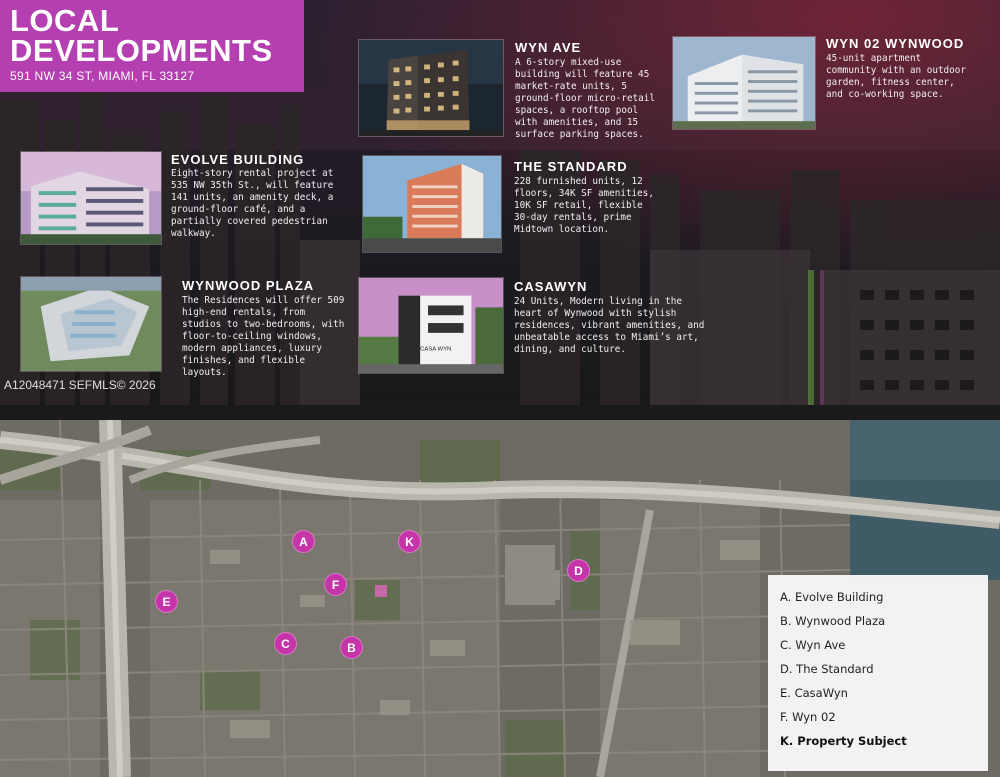 This screenshot has width=1000, height=777. Describe the element at coordinates (303, 541) in the screenshot. I see `map-marker-a: A` at that location.